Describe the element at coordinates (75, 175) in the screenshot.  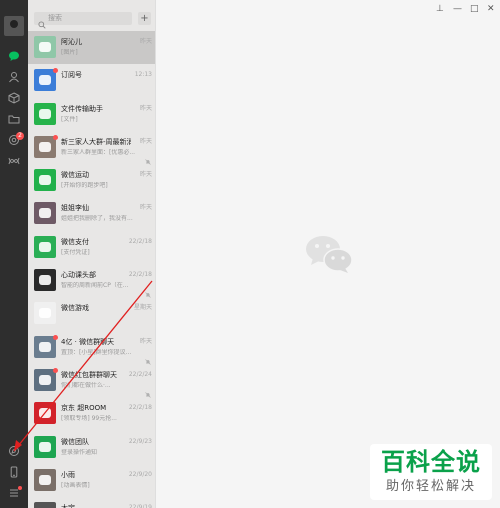
I see `chat-name: 微信运动` at that location.